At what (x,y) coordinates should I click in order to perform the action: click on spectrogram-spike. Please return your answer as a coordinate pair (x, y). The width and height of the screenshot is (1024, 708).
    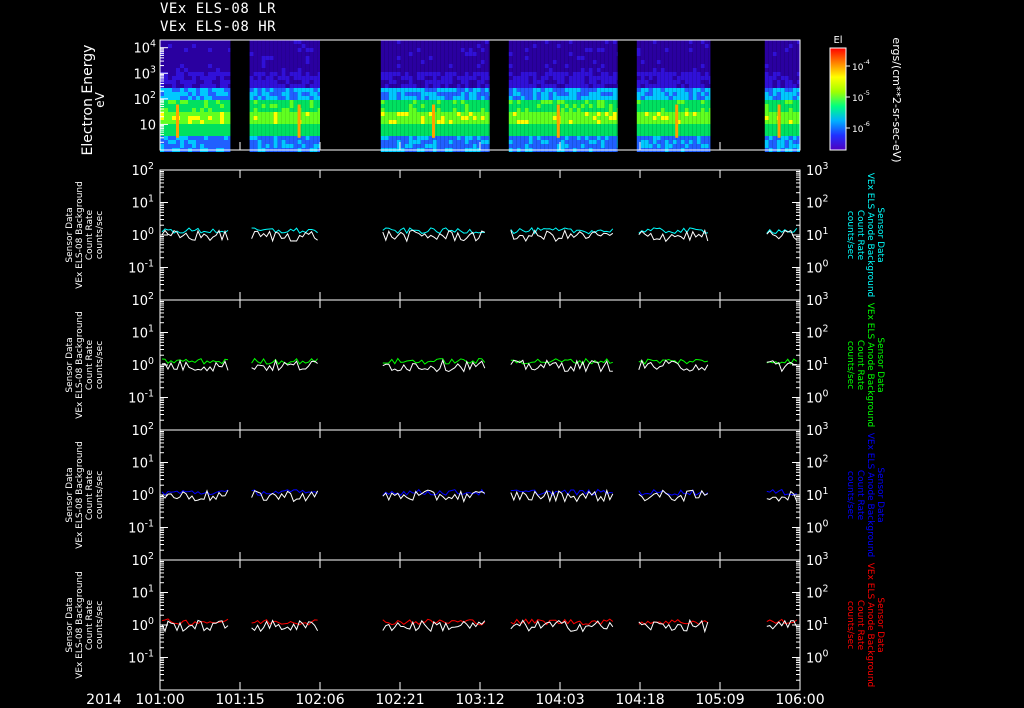
    Looking at the image, I should click on (299, 121).